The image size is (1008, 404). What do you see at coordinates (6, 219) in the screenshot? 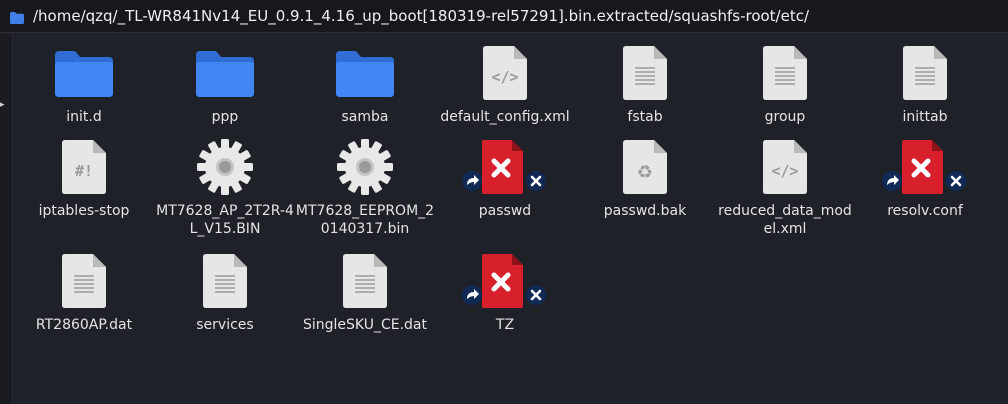
I see `sidebar-collapsed: ▸` at bounding box center [6, 219].